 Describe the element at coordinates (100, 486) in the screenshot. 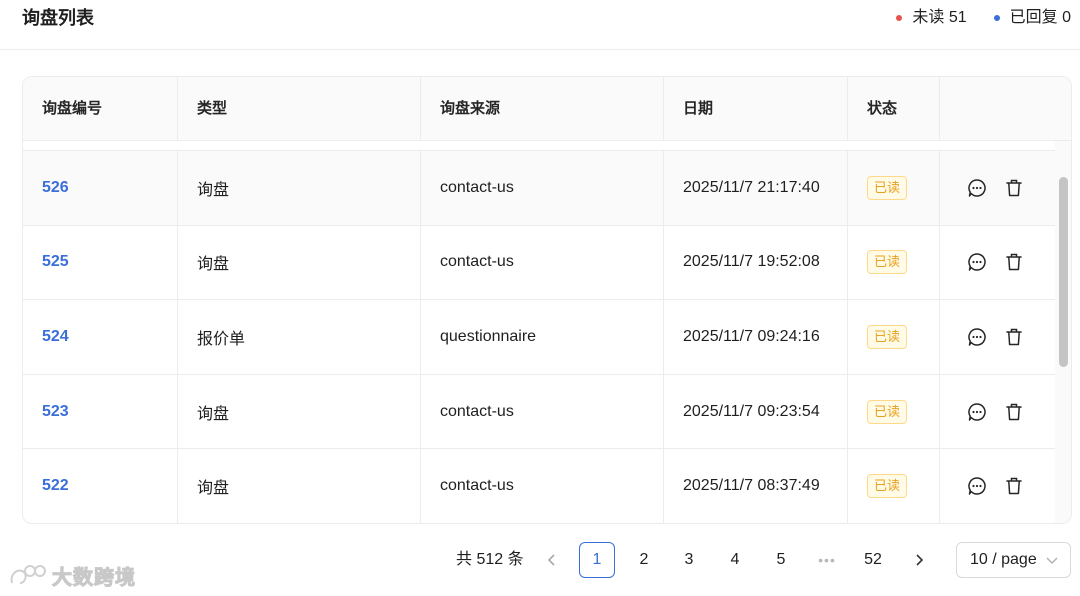

I see `inquiry-id-link: 522` at that location.